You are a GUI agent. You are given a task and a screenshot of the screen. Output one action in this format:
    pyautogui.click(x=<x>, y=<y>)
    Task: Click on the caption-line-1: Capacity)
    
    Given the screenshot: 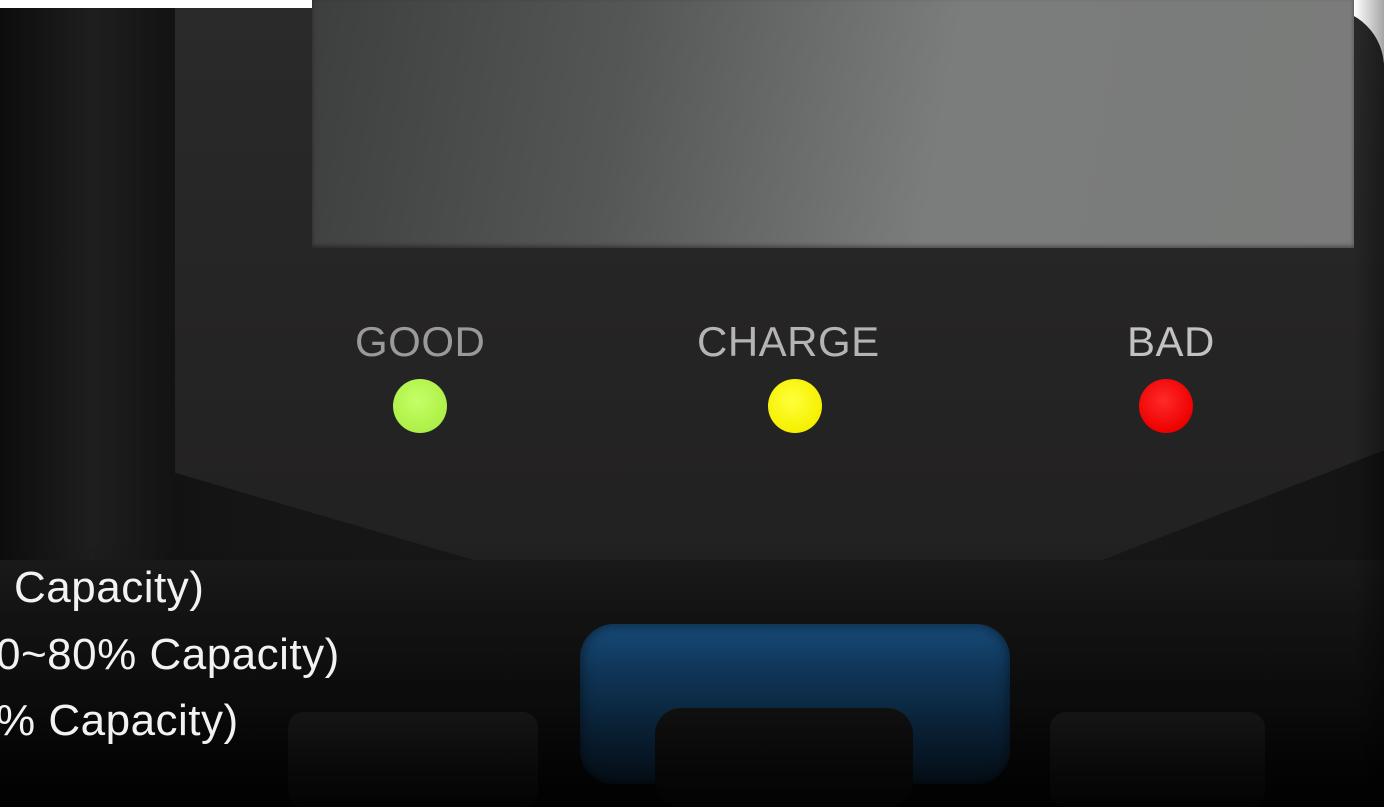 What is the action you would take?
    pyautogui.click(x=109, y=587)
    